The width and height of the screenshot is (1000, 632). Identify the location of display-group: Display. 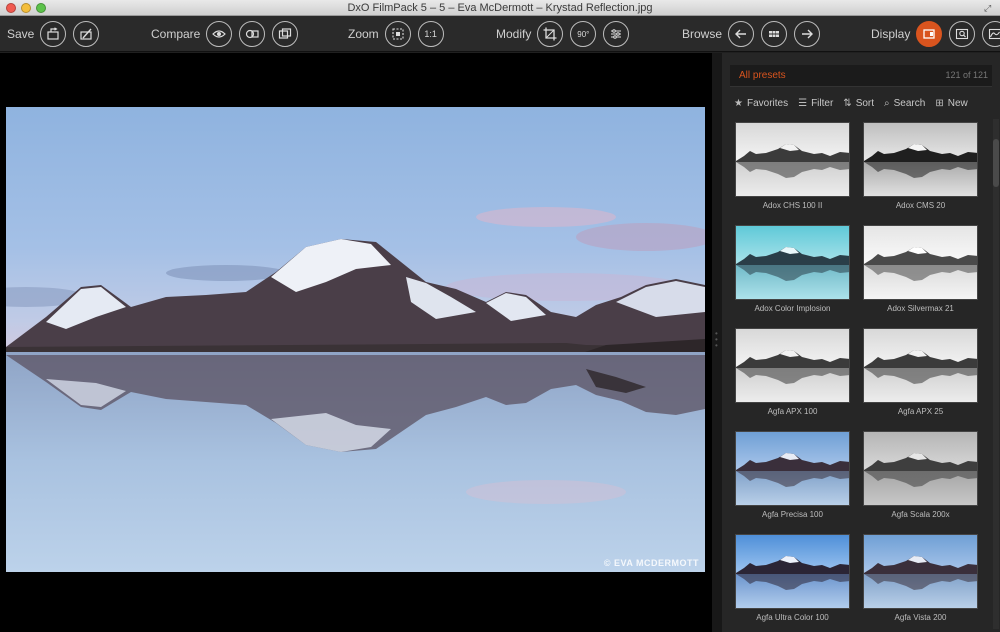
(935, 34).